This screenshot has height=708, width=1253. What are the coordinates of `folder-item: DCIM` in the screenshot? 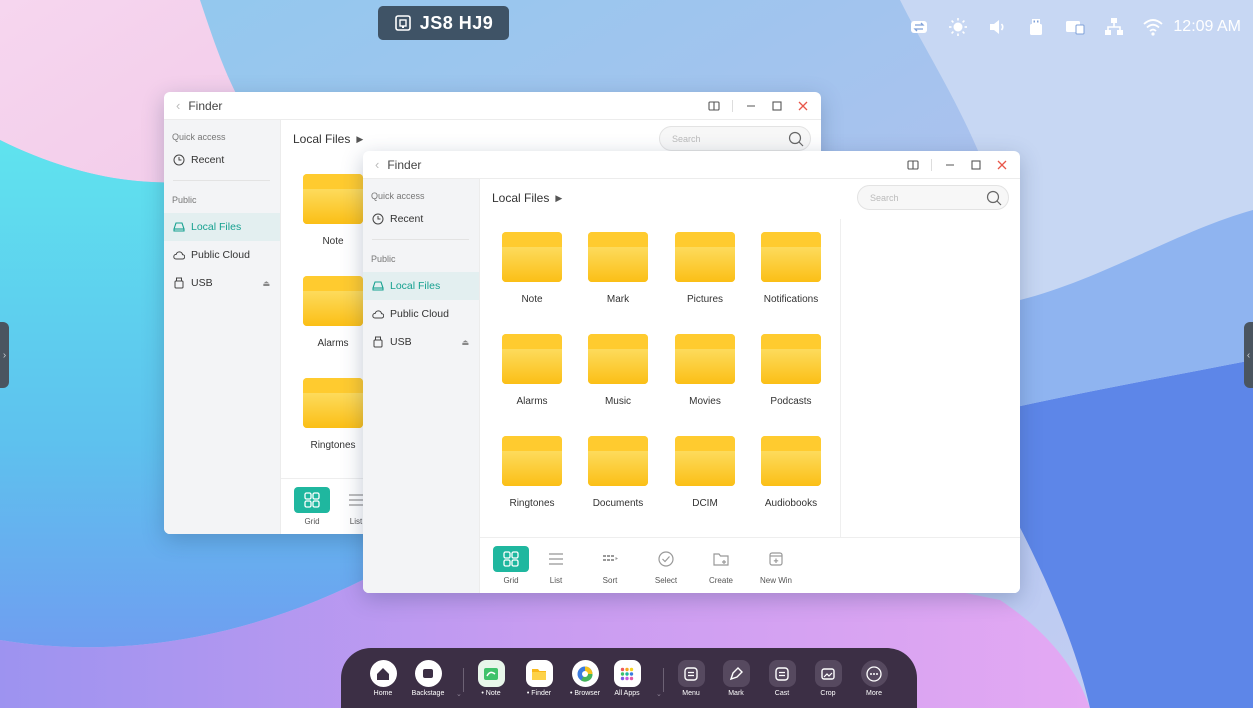 It's located at (710, 483).